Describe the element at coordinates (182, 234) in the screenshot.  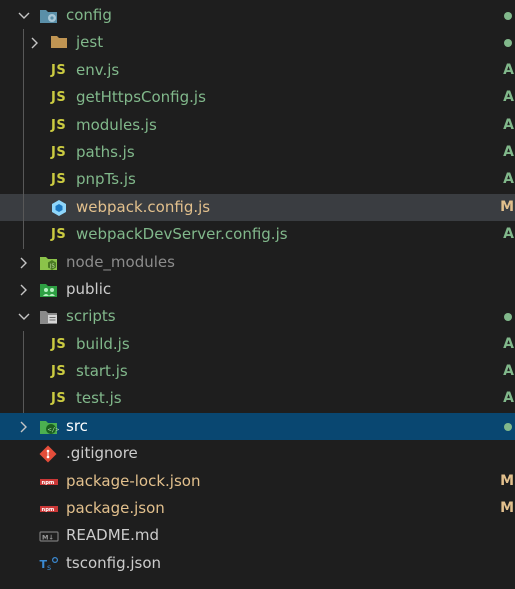
I see `tree-item-label: webpackDevServer.config.js` at that location.